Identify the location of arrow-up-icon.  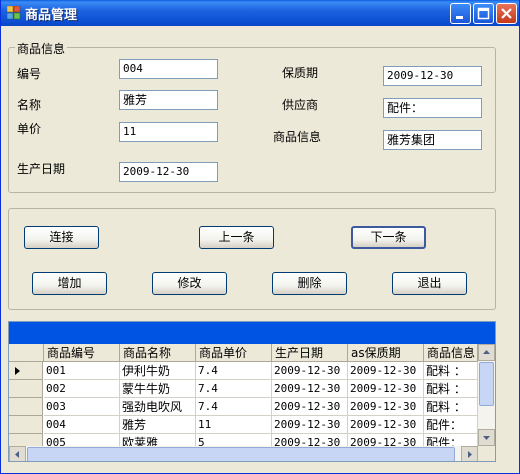
(486, 352).